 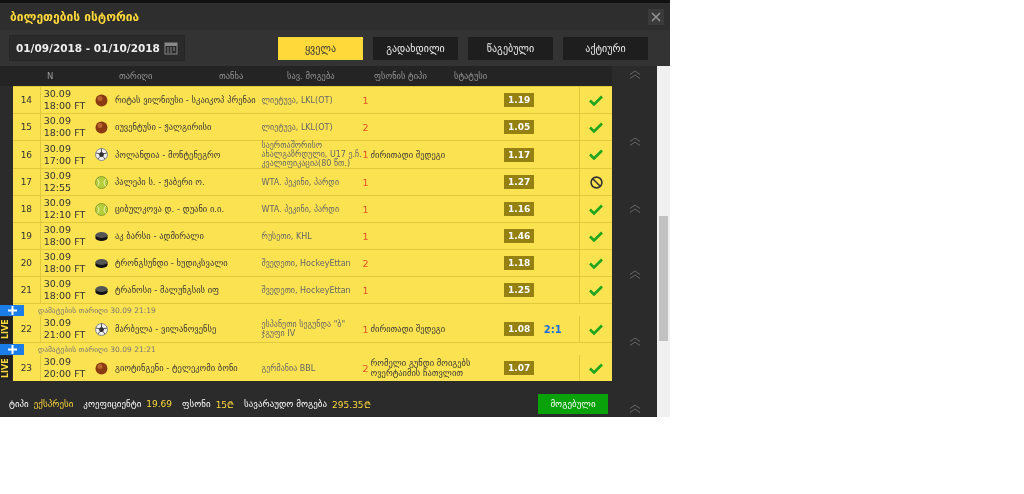 What do you see at coordinates (167, 290) in the screenshot?
I see `match-name: ტრანოსი - მალუნგსის იფ` at bounding box center [167, 290].